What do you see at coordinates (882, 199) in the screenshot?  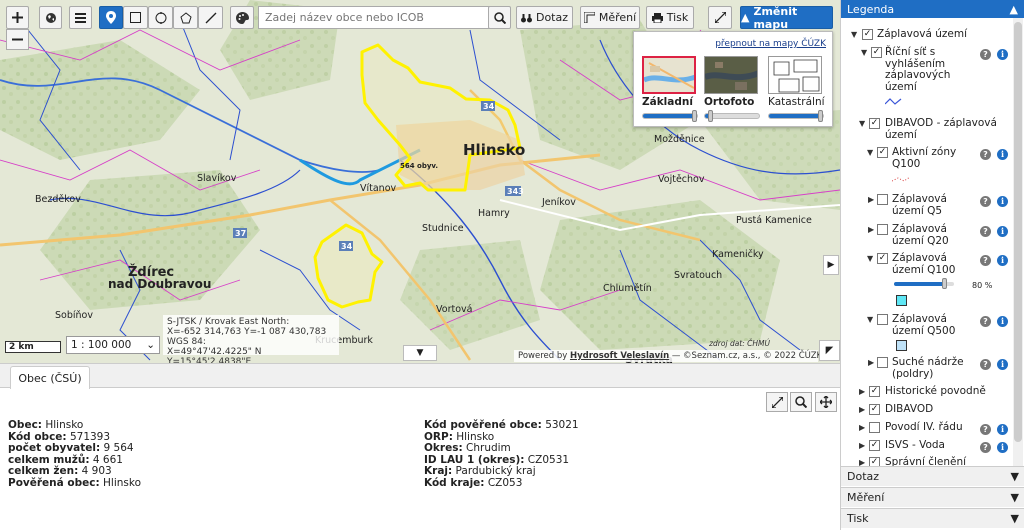 I see `checkbox-q5` at bounding box center [882, 199].